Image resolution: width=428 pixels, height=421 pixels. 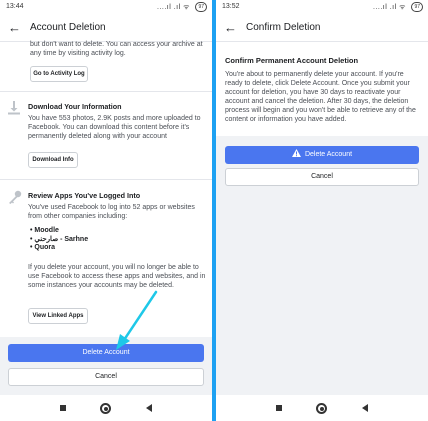 I want to click on key-icon, so click(x=15, y=197).